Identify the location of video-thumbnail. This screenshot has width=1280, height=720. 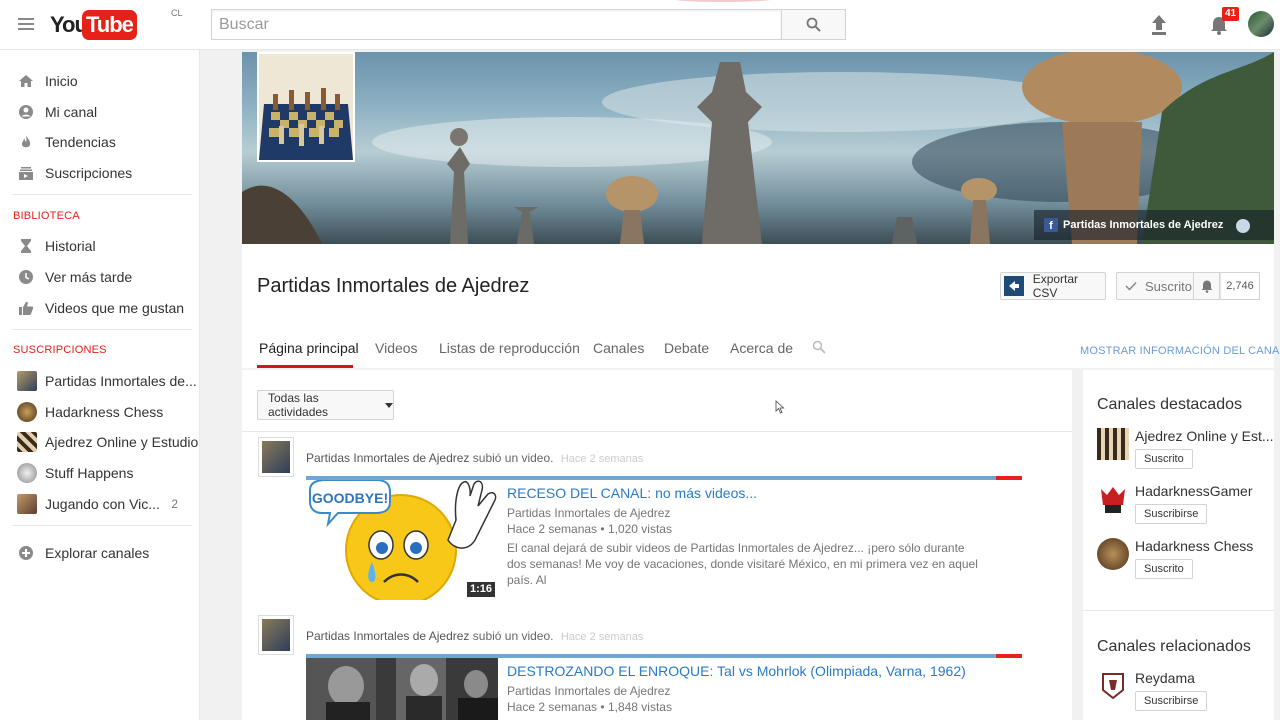
(402, 689).